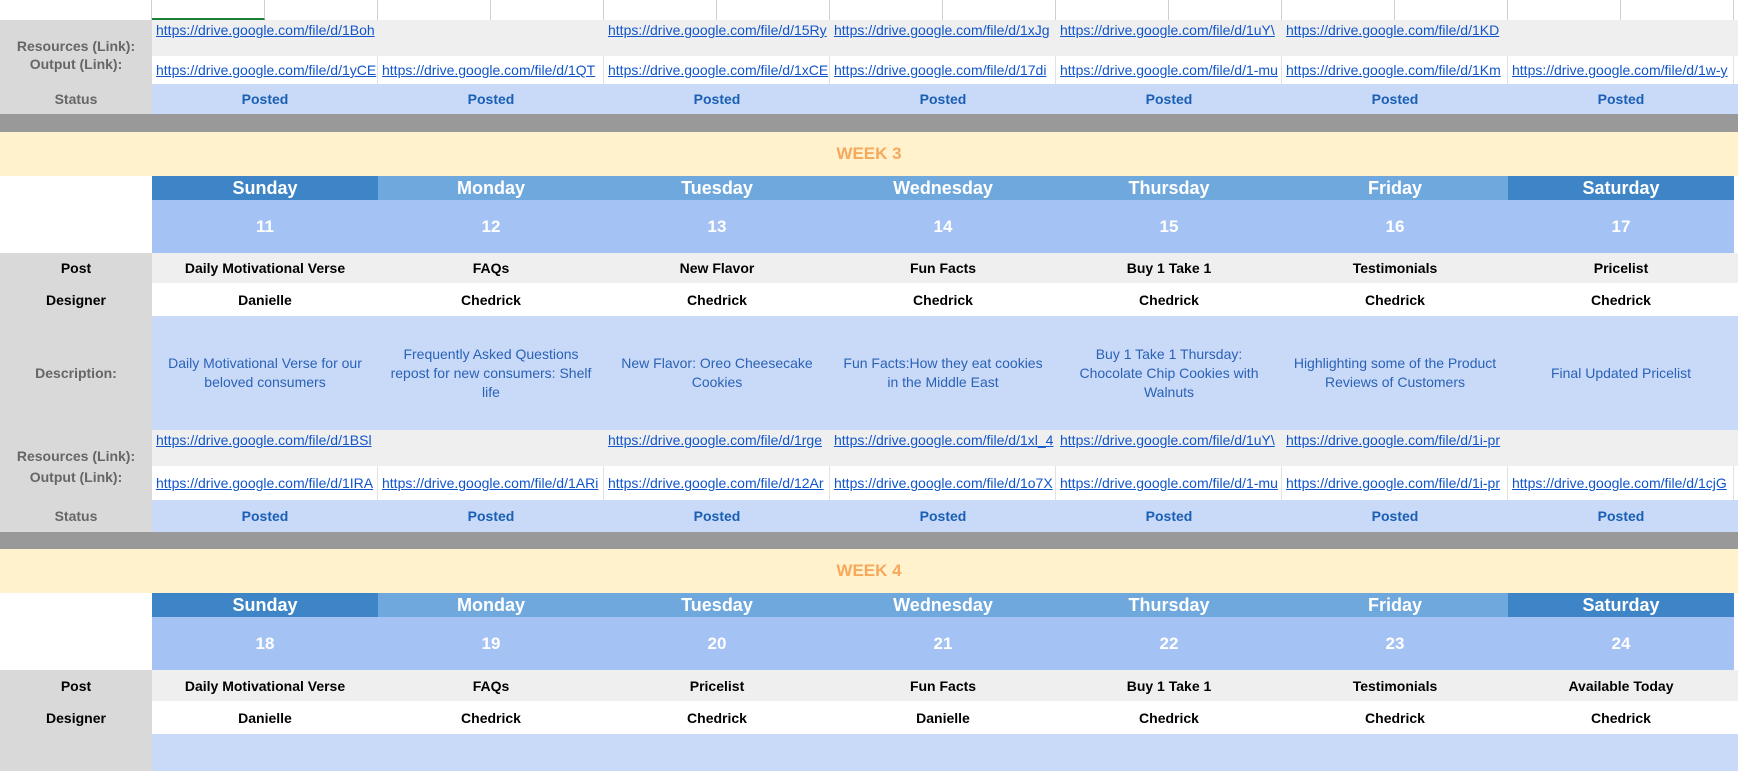  I want to click on date-cell: 24, so click(1621, 643).